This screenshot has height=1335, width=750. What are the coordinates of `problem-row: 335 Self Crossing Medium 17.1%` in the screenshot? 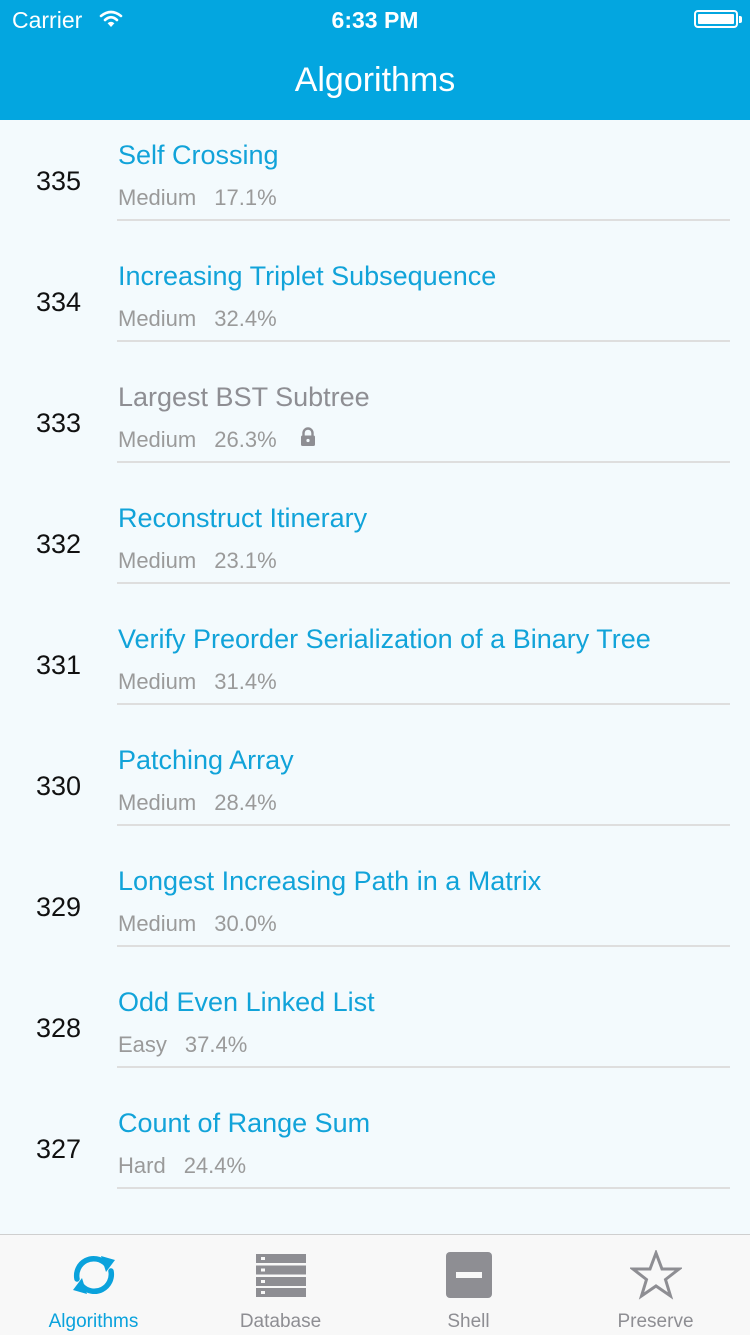 It's located at (375, 180).